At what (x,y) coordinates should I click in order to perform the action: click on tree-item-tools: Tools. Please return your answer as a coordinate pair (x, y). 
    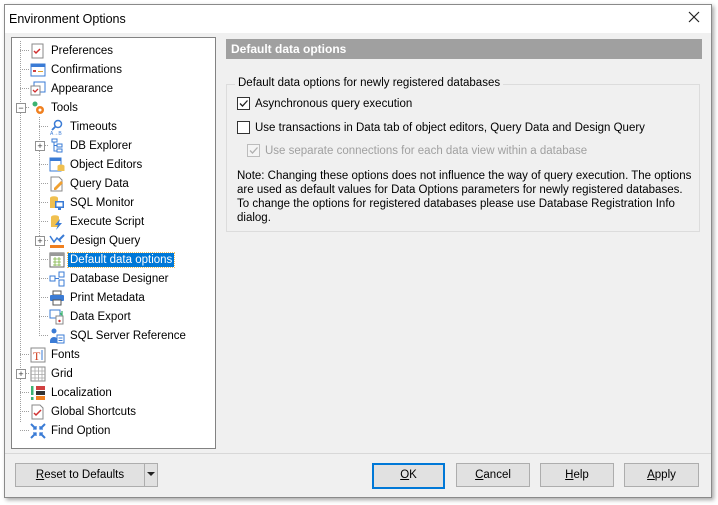
    Looking at the image, I should click on (55, 107).